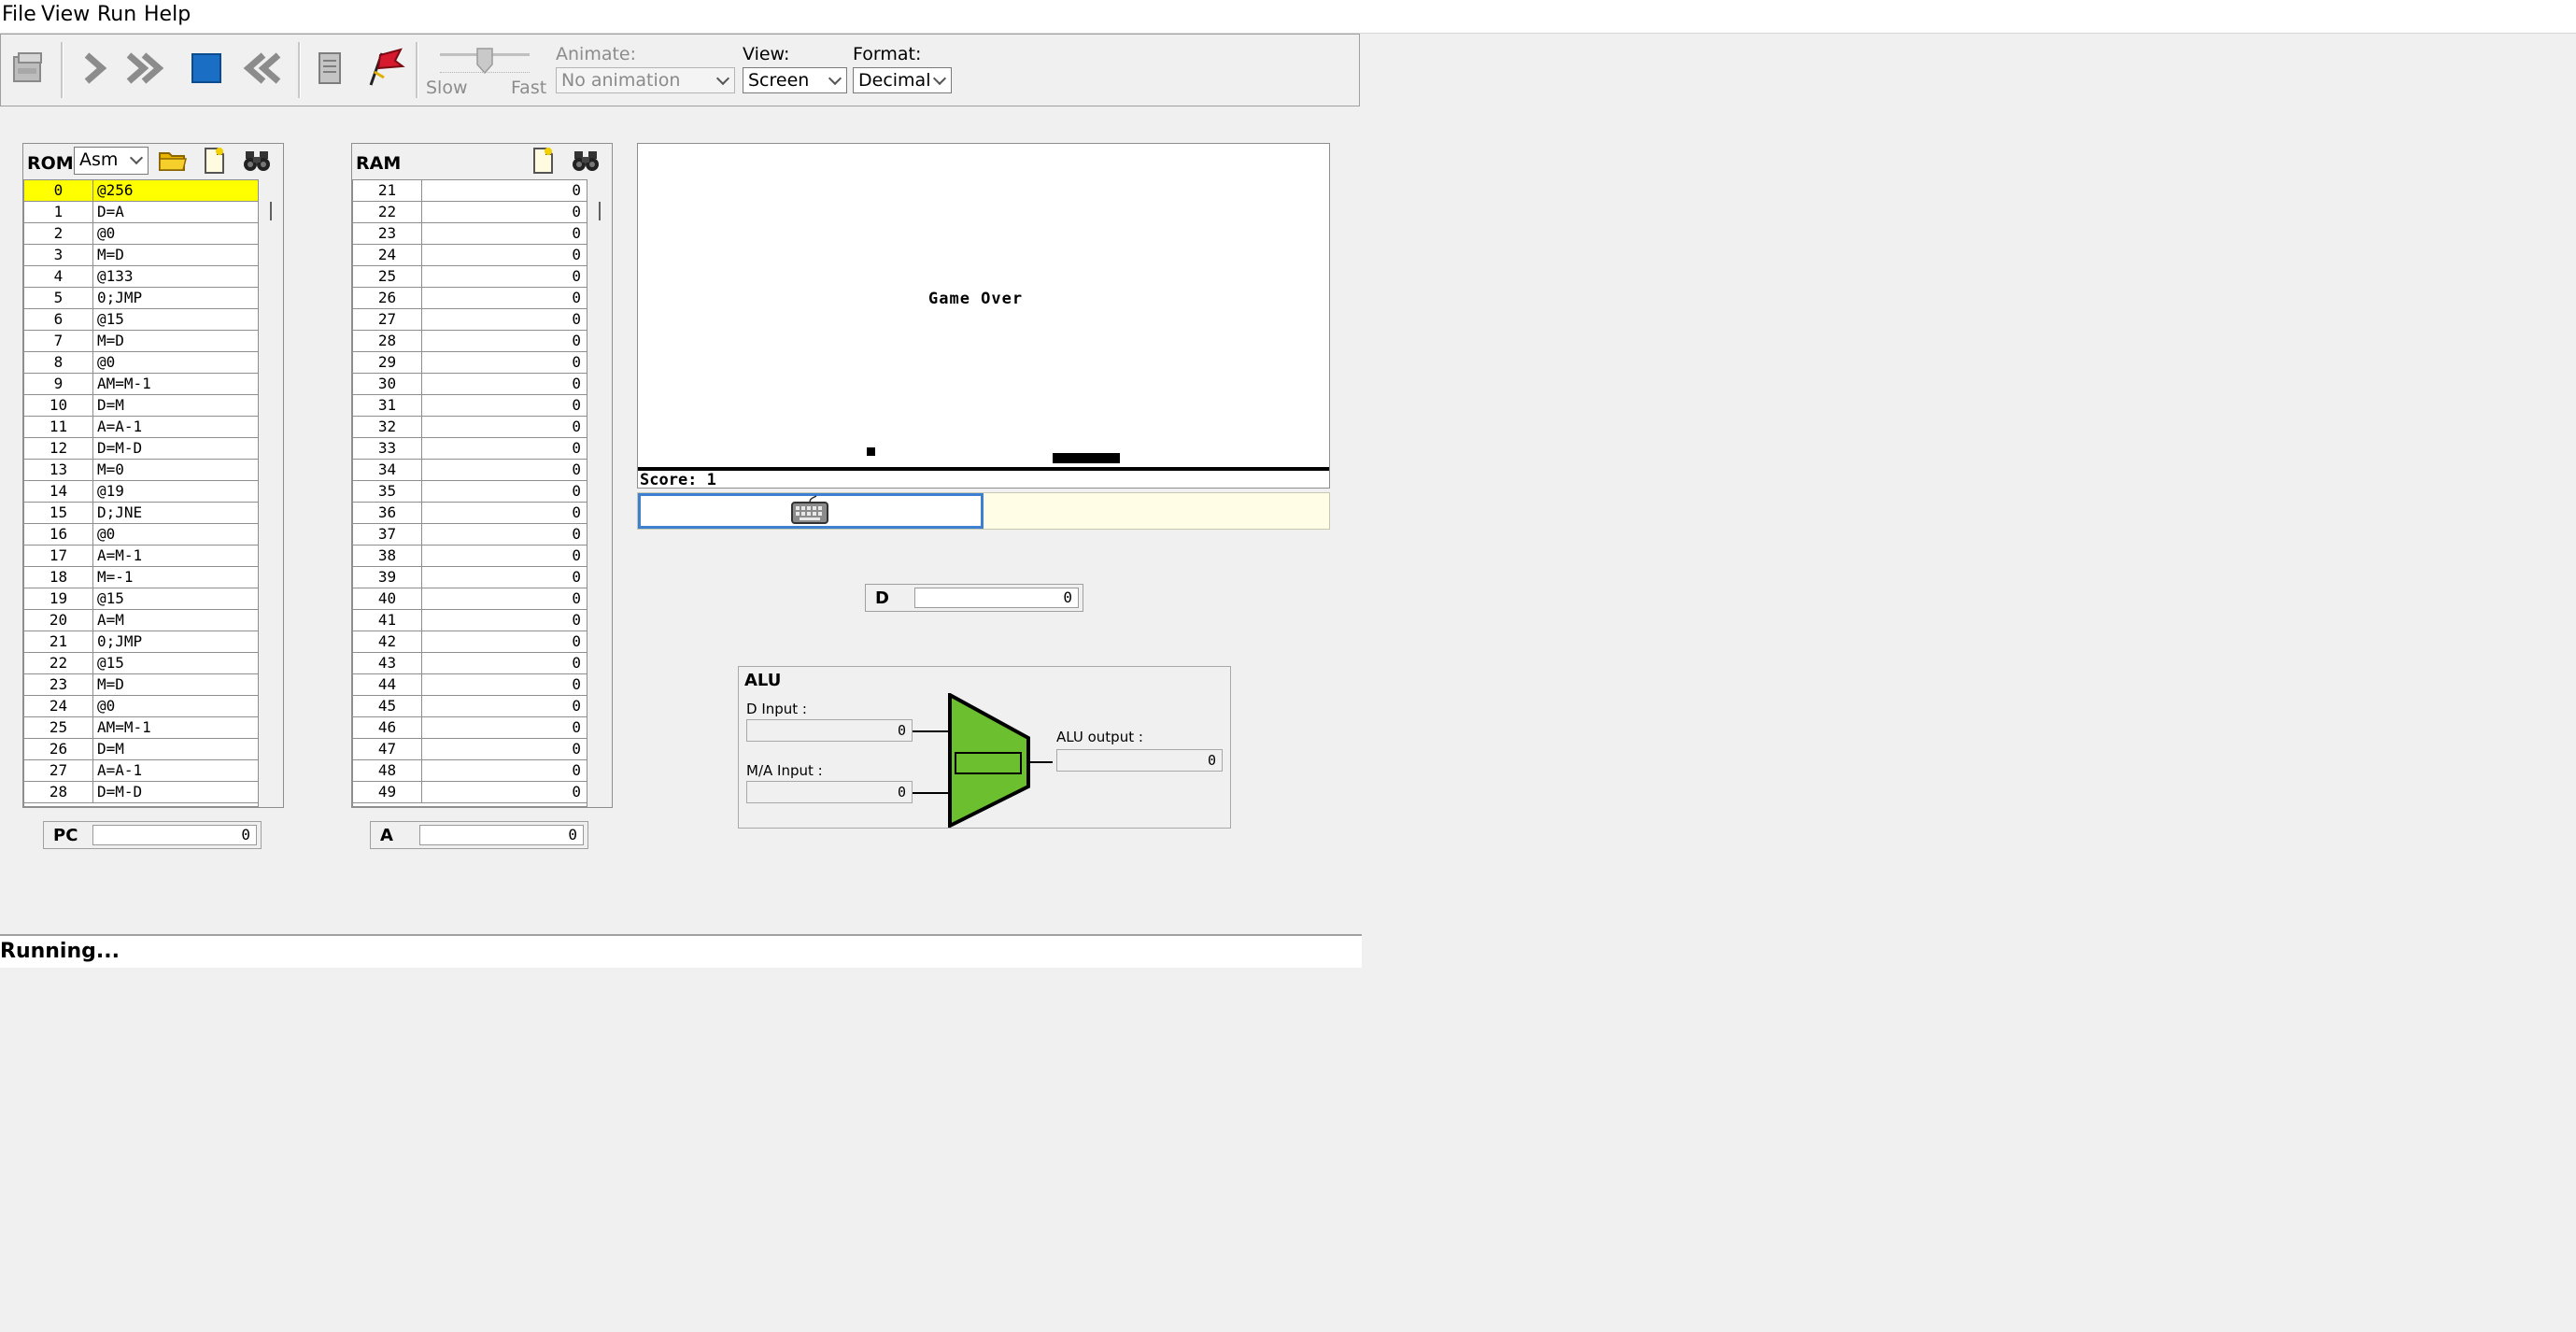  Describe the element at coordinates (175, 620) in the screenshot. I see `rom-instruction-cell: A=M` at that location.